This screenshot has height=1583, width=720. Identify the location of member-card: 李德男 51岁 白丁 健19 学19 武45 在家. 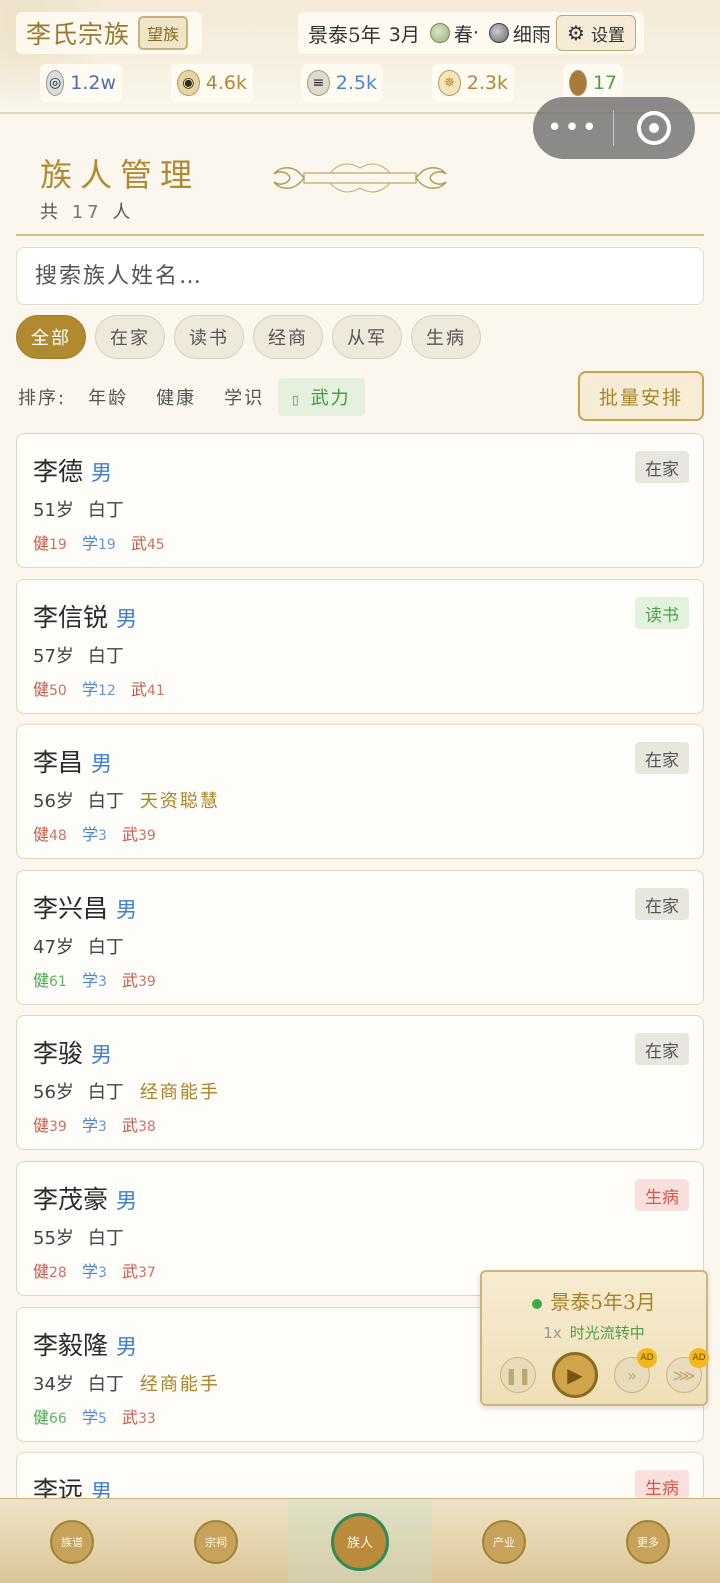
(360, 500).